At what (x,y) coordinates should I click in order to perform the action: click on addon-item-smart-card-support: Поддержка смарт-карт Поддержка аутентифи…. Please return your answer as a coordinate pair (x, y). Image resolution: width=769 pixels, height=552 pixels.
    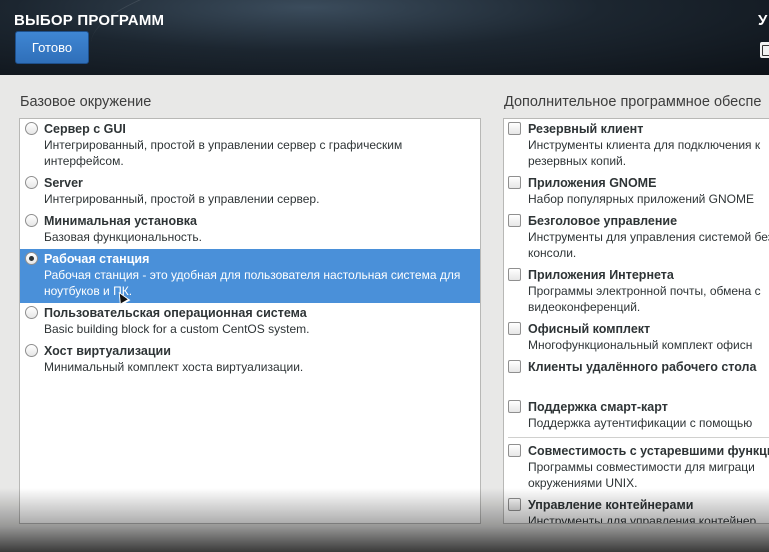
    Looking at the image, I should click on (636, 416).